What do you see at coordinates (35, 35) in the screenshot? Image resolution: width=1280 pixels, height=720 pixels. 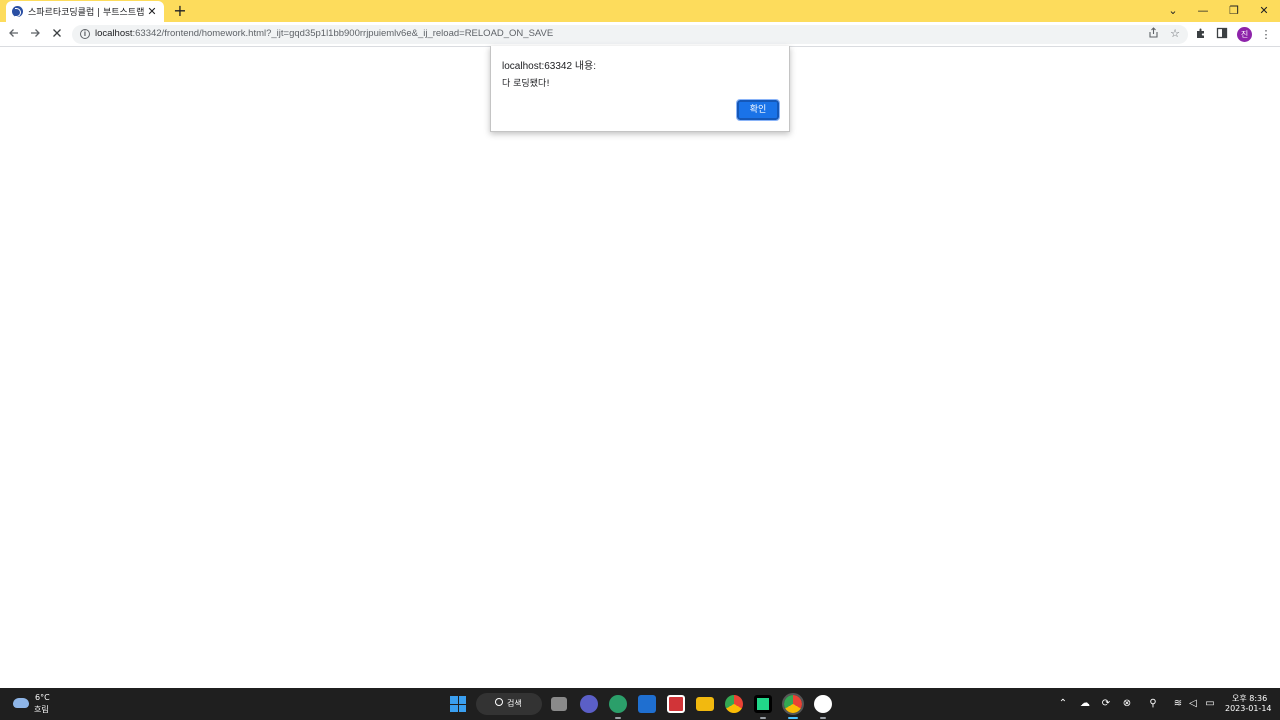 I see `forward-arrow-icon` at bounding box center [35, 35].